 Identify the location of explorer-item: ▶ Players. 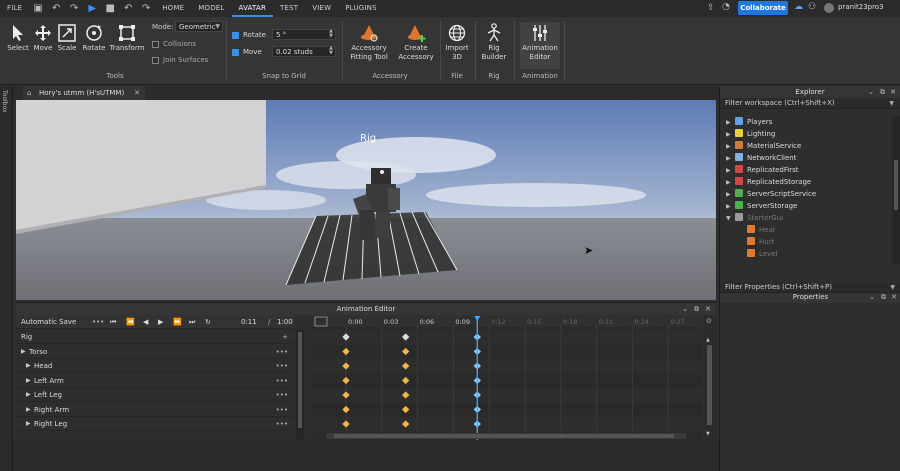
(749, 122).